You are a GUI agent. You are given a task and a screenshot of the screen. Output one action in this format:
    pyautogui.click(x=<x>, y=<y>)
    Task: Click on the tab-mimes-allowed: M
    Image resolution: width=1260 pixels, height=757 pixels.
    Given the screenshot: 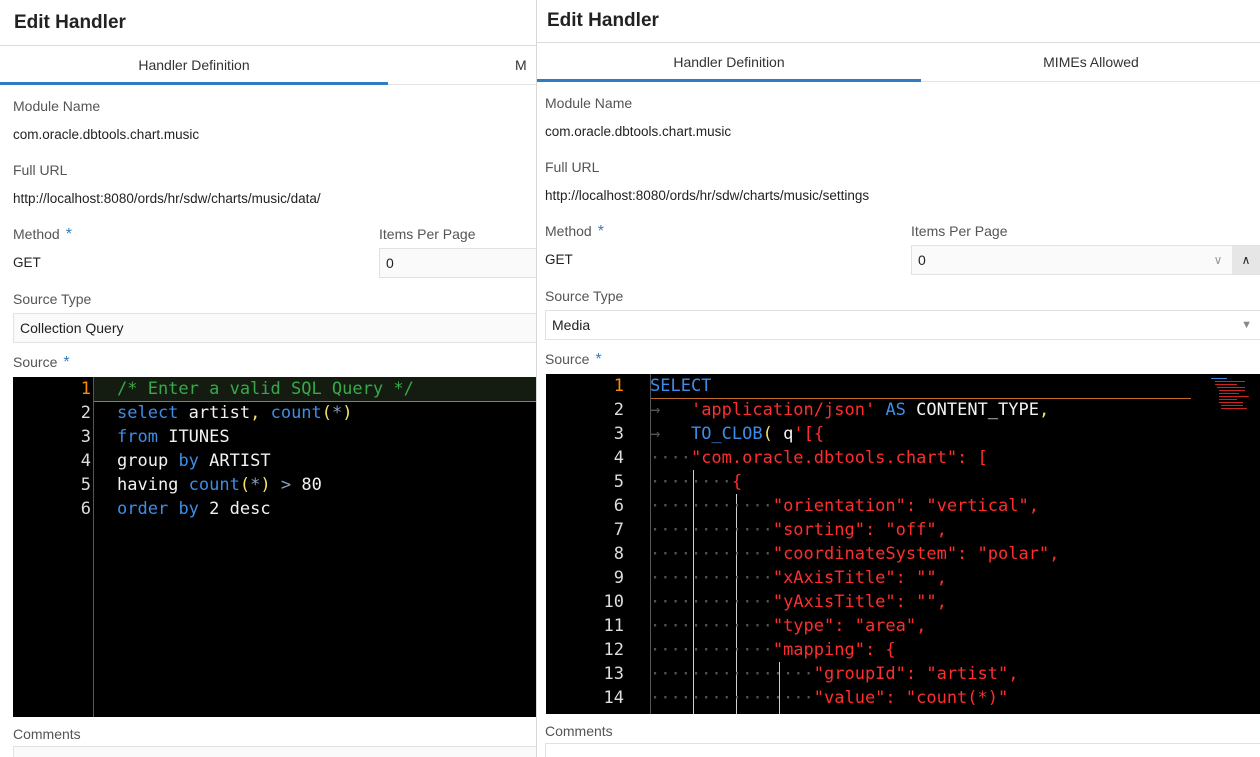 What is the action you would take?
    pyautogui.click(x=525, y=65)
    